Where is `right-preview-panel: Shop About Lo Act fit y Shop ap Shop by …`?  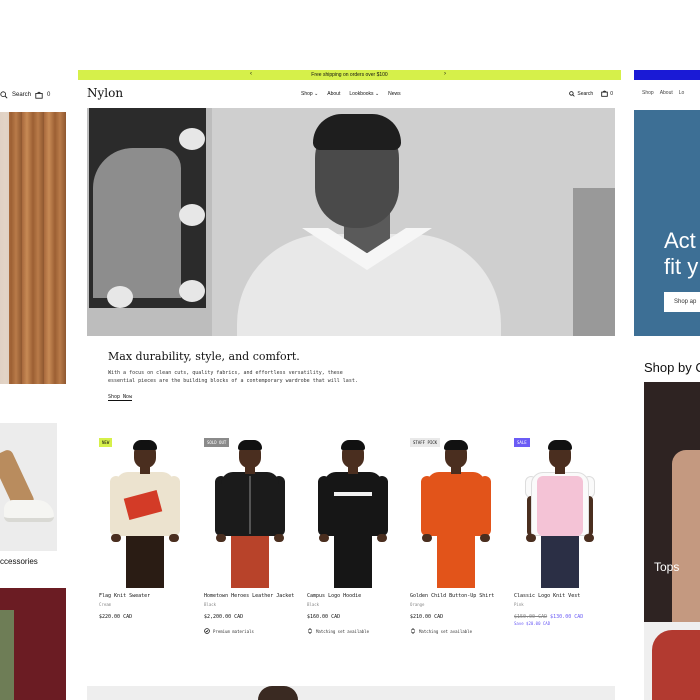 right-preview-panel: Shop About Lo Act fit y Shop ap Shop by … is located at coordinates (667, 385).